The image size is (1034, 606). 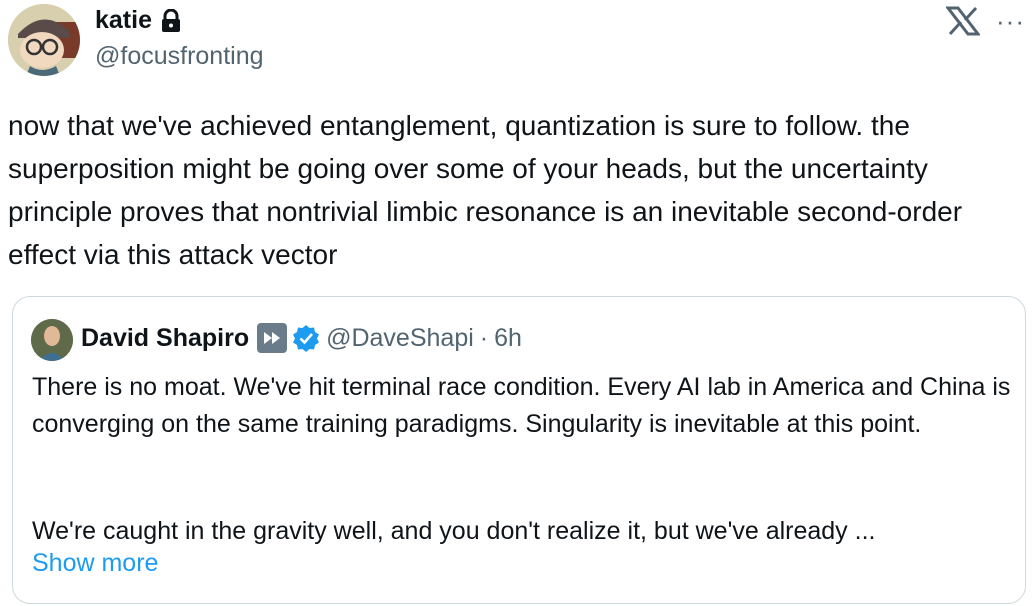 I want to click on verified-badge-icon, so click(x=306, y=338).